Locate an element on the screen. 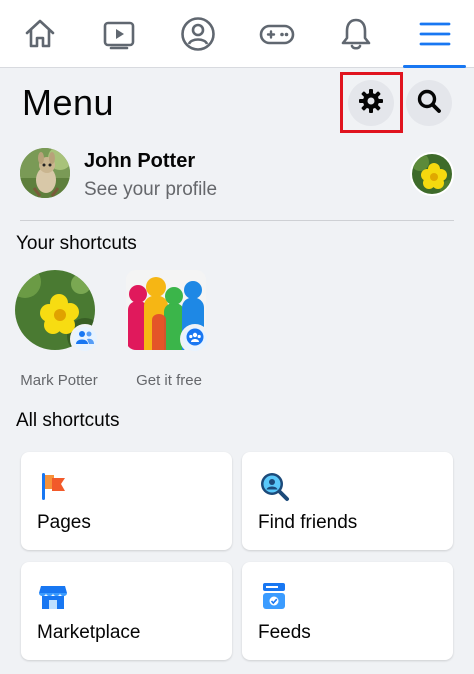 This screenshot has width=474, height=674. shortcut-get-it-free: Get it free is located at coordinates (169, 330).